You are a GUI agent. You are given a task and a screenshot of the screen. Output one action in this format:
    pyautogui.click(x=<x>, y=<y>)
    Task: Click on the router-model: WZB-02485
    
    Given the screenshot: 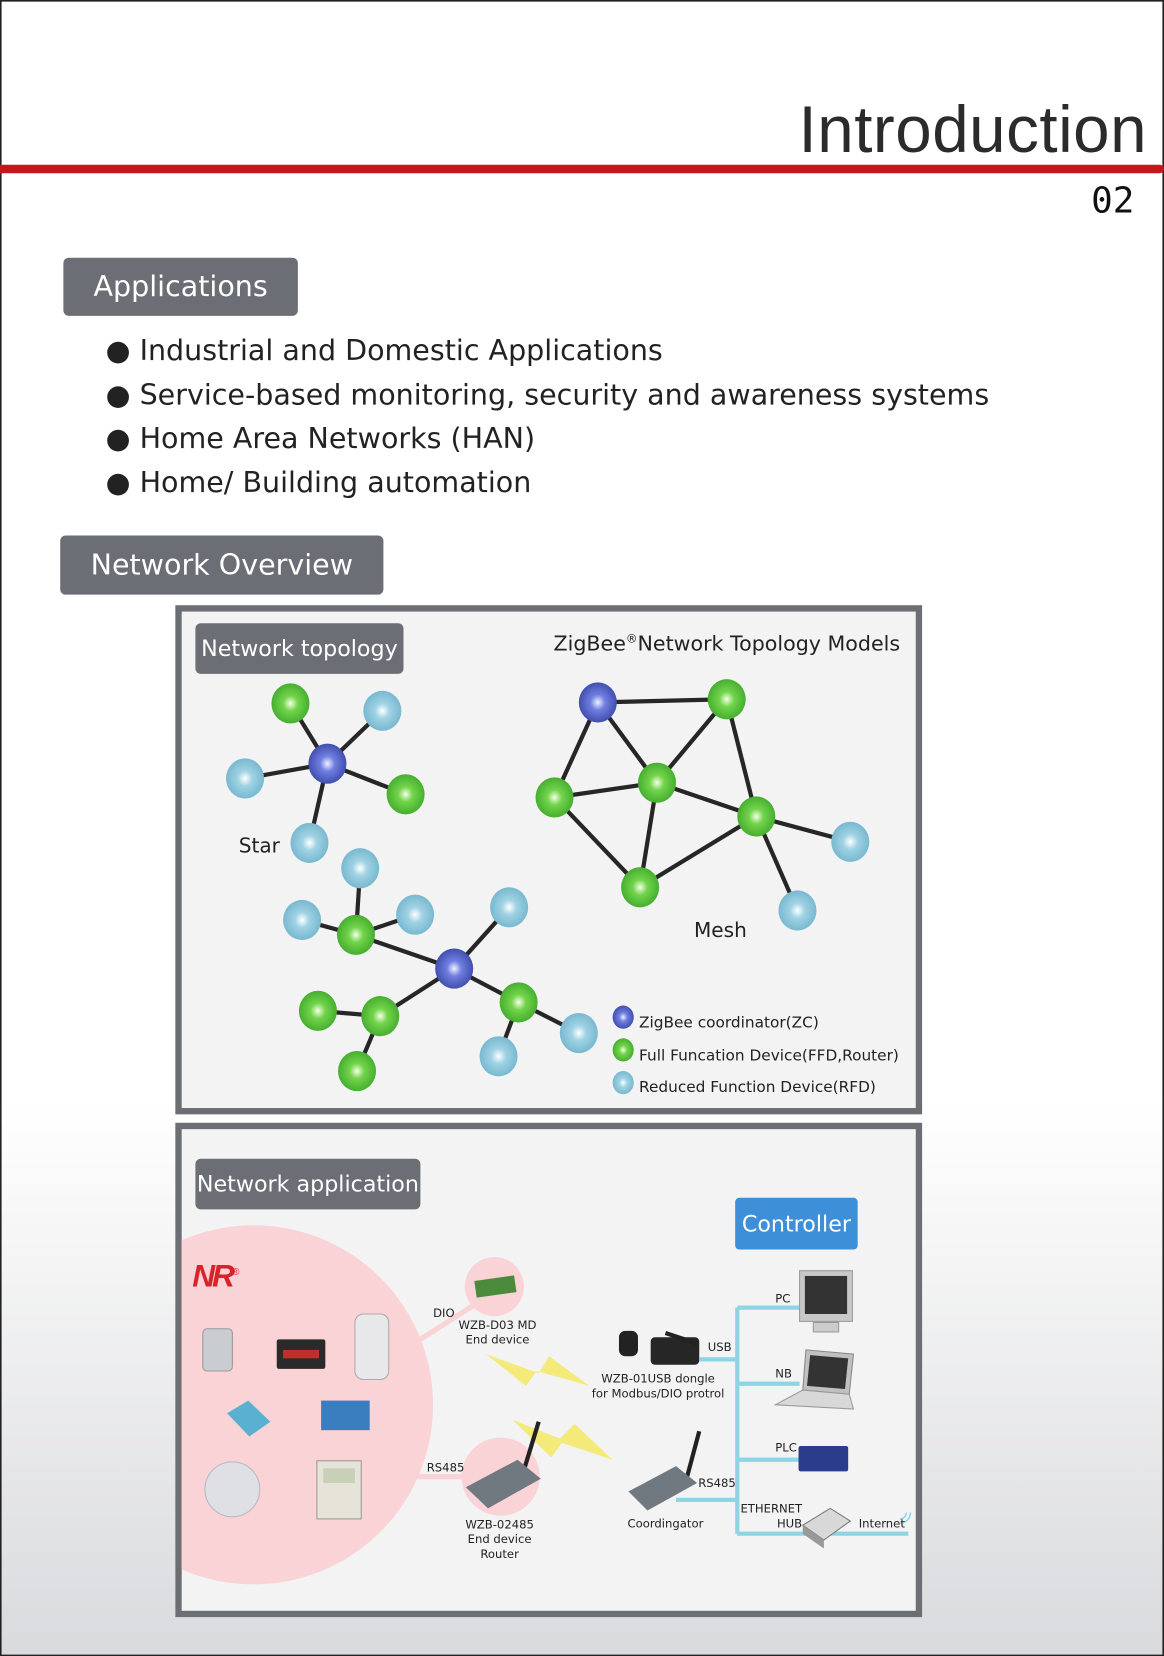 What is the action you would take?
    pyautogui.click(x=499, y=1524)
    